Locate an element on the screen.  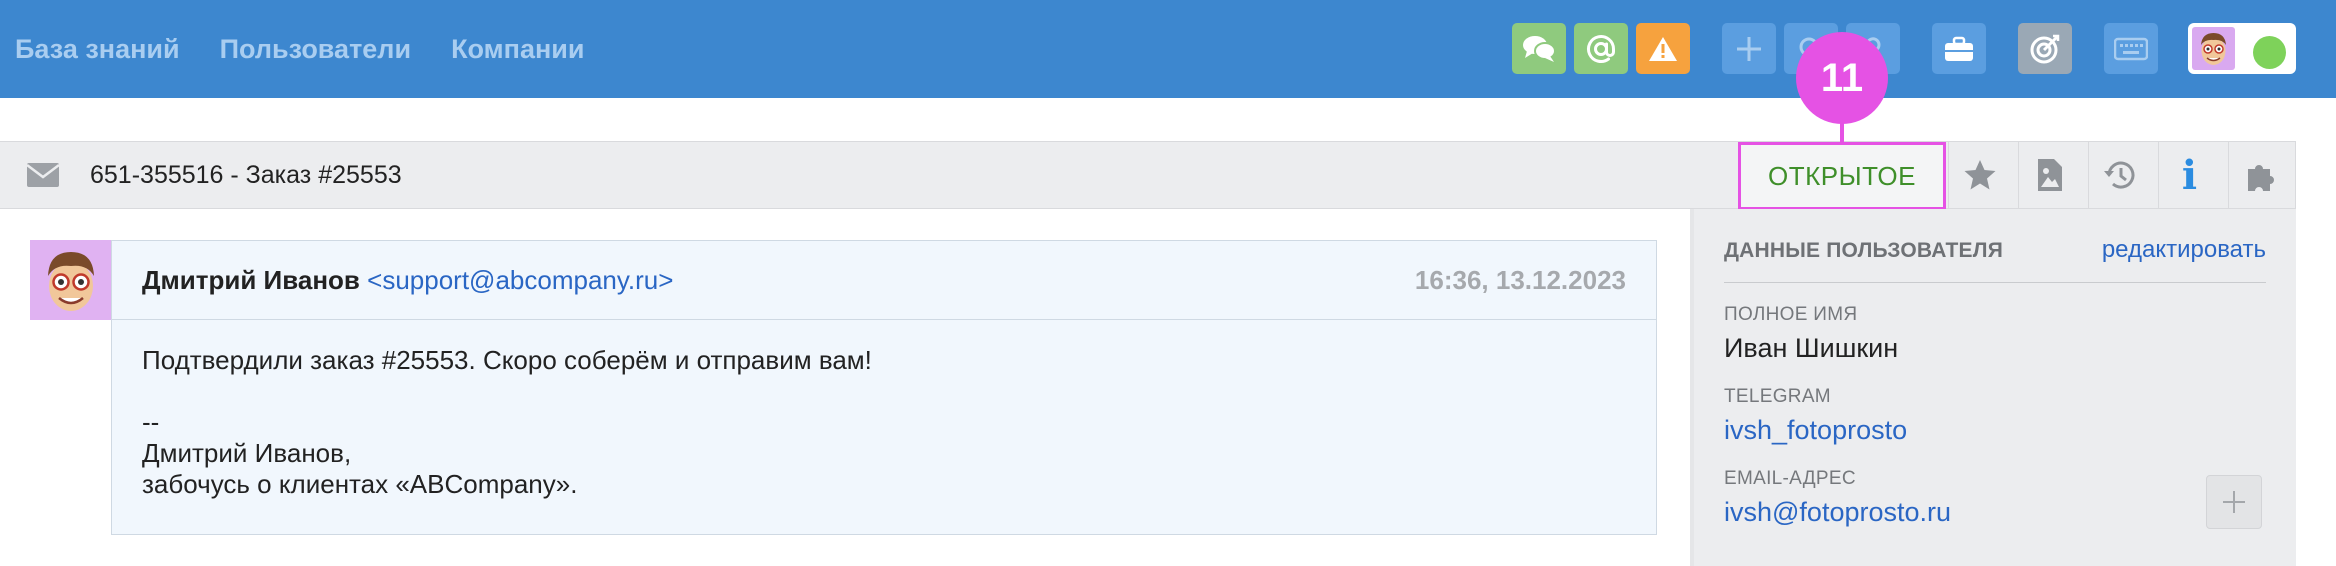
ticket-title: 651-355516 - Заказ #25553 is located at coordinates (246, 175).